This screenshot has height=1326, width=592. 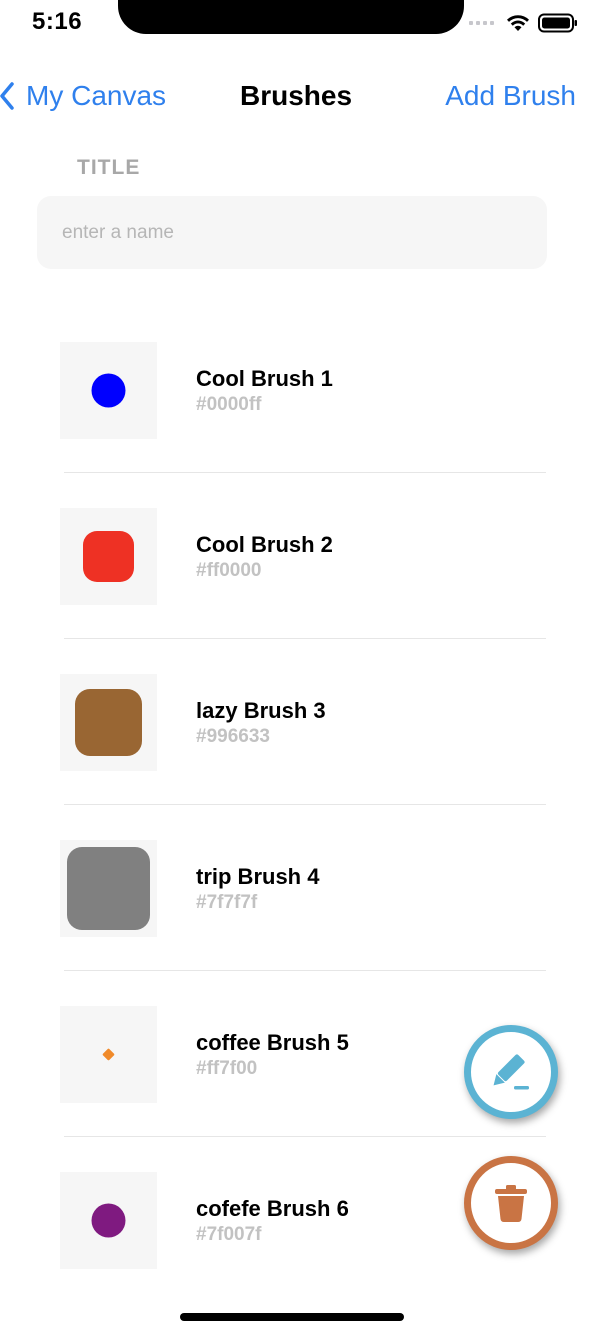 I want to click on brush-name: Cool Brush 2, so click(x=264, y=544).